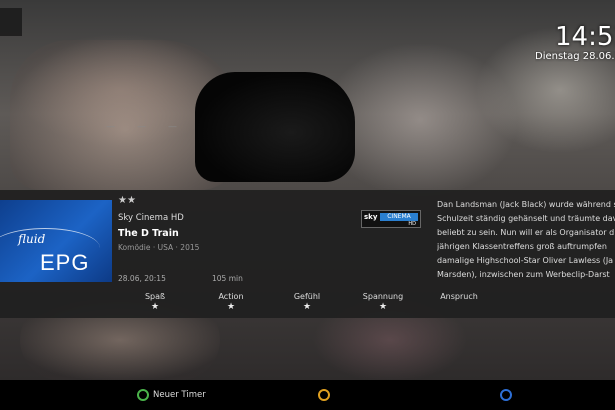 This screenshot has width=615, height=410. What do you see at coordinates (412, 224) in the screenshot?
I see `channel-logo-hd: HD` at bounding box center [412, 224].